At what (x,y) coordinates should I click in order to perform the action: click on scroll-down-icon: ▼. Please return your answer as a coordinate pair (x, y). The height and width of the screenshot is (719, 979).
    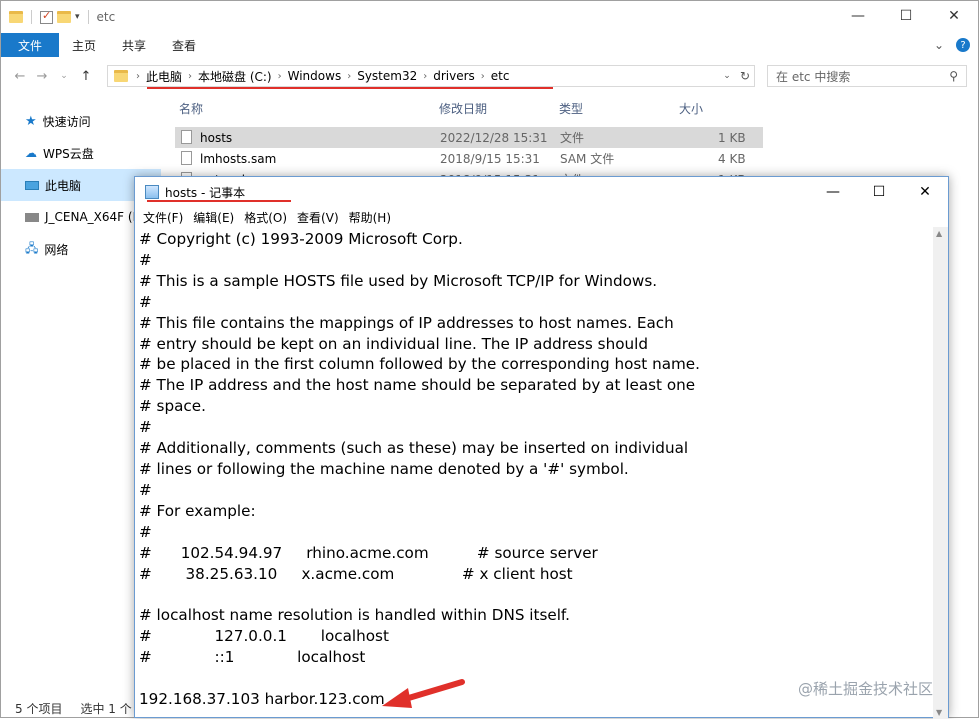
    Looking at the image, I should click on (939, 712).